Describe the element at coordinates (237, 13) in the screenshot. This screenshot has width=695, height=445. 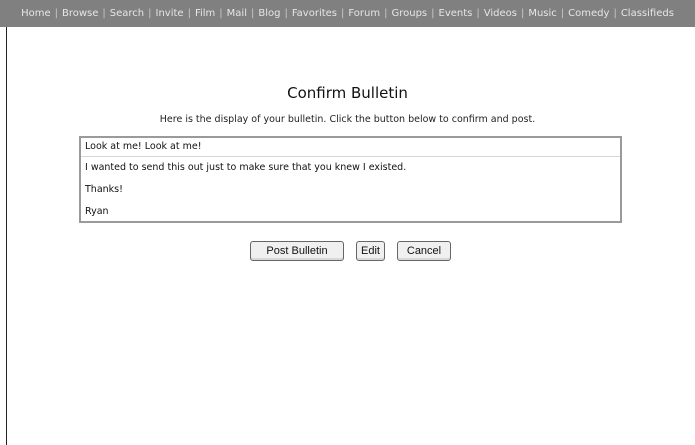
I see `nav-mail: Mail` at that location.